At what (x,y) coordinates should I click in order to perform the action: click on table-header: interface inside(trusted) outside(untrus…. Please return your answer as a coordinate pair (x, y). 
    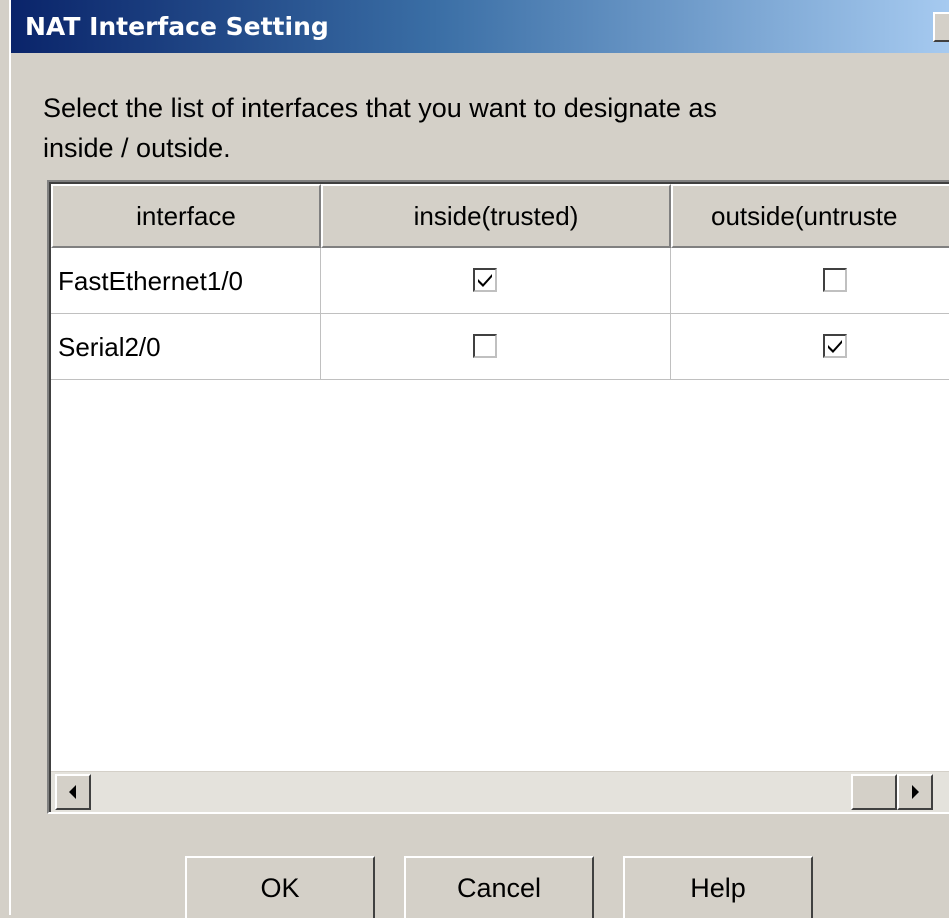
    Looking at the image, I should click on (500, 216).